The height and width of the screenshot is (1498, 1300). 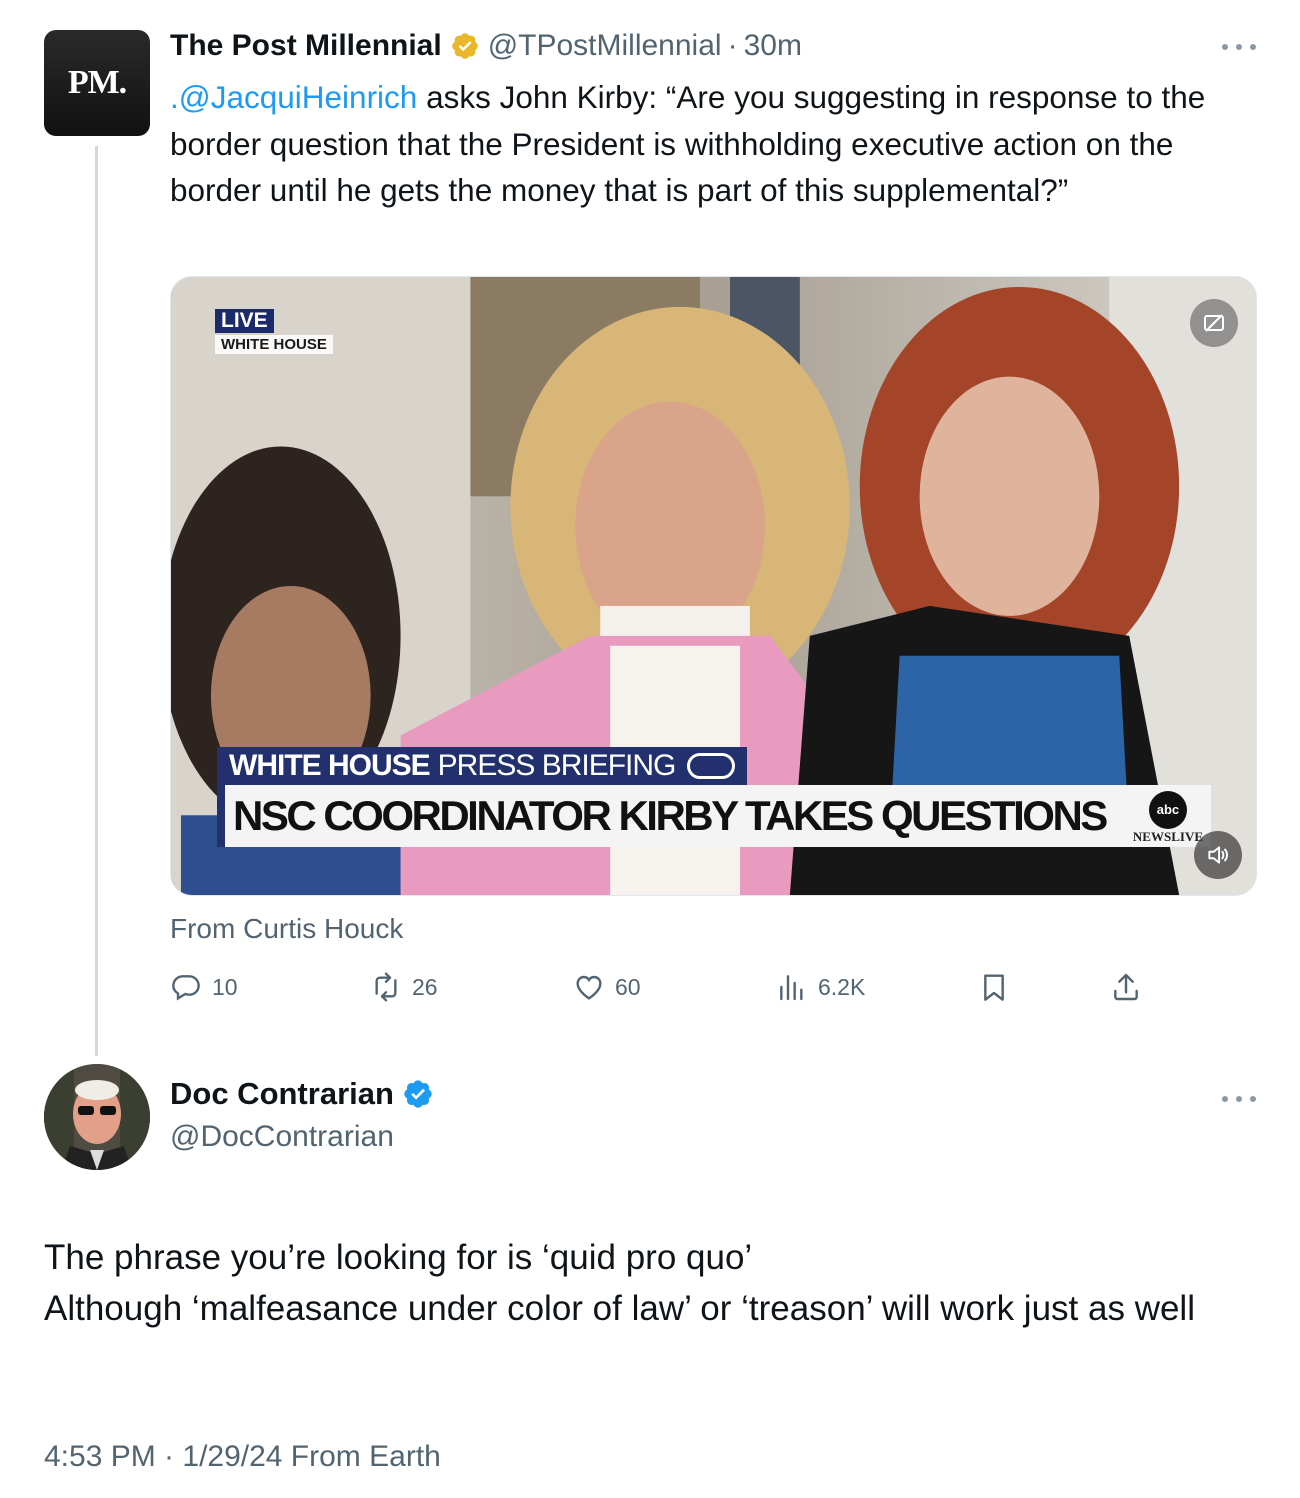 I want to click on broadcast-headline: NSC COORDINATOR KIRBY TAKES QUESTIONS, so click(x=670, y=815).